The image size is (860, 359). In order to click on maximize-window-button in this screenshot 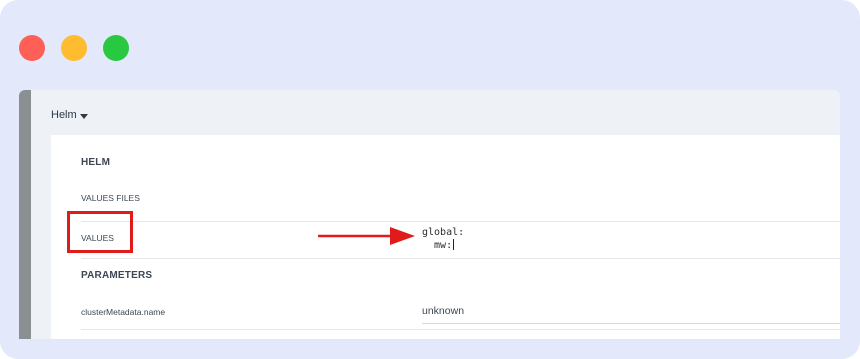, I will do `click(116, 48)`.